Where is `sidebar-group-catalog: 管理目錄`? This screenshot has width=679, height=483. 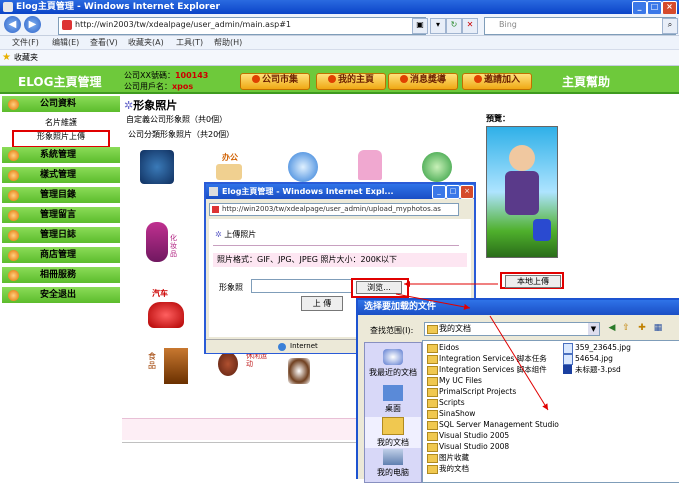 sidebar-group-catalog: 管理目錄 is located at coordinates (61, 195).